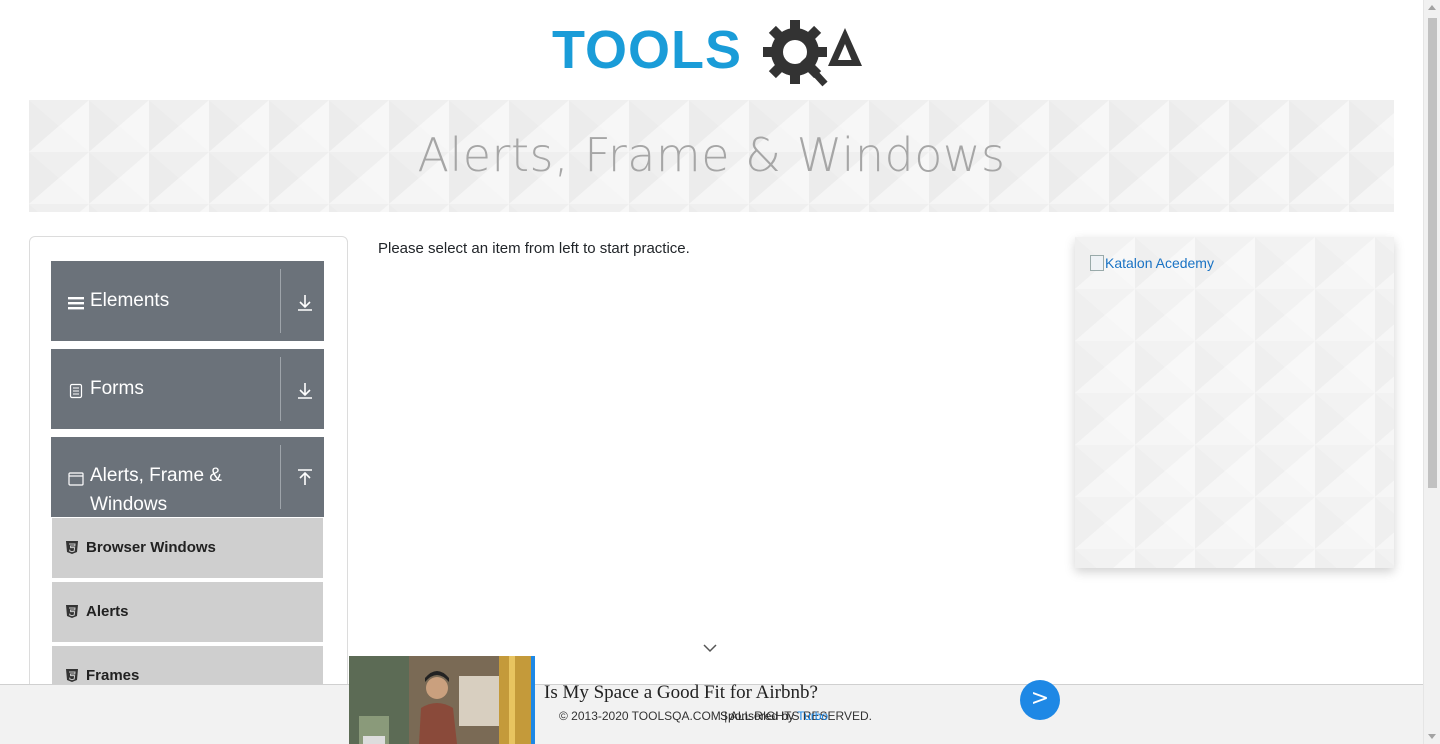  Describe the element at coordinates (757, 716) in the screenshot. I see `sponsored-prefix: Sponsored by` at that location.